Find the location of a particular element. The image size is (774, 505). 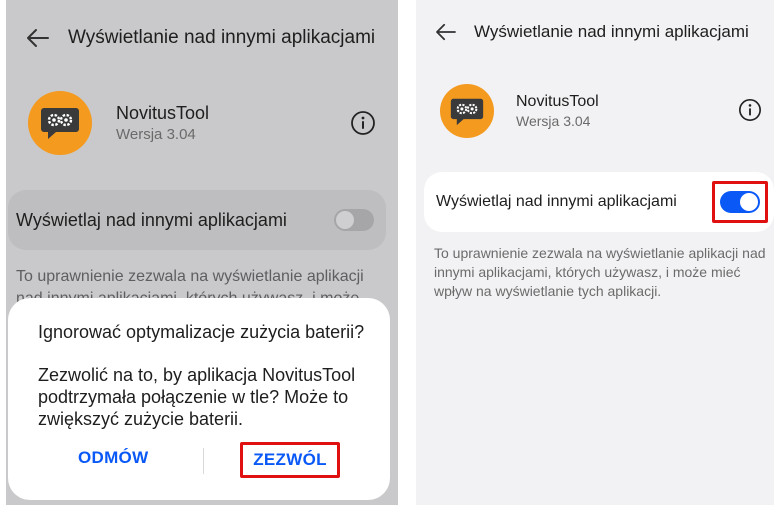

deny-button: ODMÓW is located at coordinates (113, 458).